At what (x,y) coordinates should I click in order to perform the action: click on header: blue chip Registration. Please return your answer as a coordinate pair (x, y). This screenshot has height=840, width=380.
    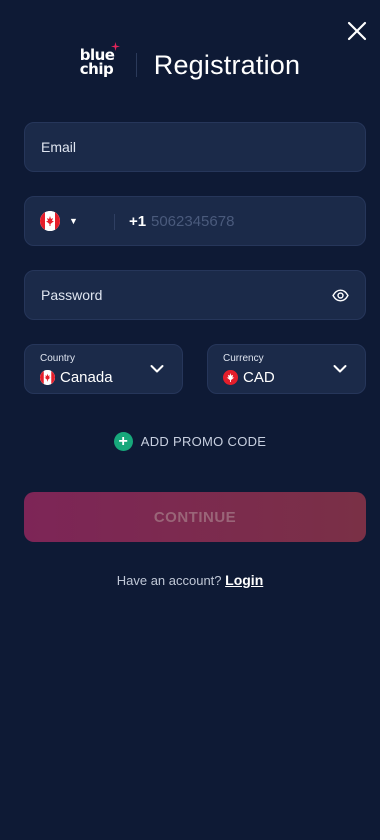
    Looking at the image, I should click on (190, 64).